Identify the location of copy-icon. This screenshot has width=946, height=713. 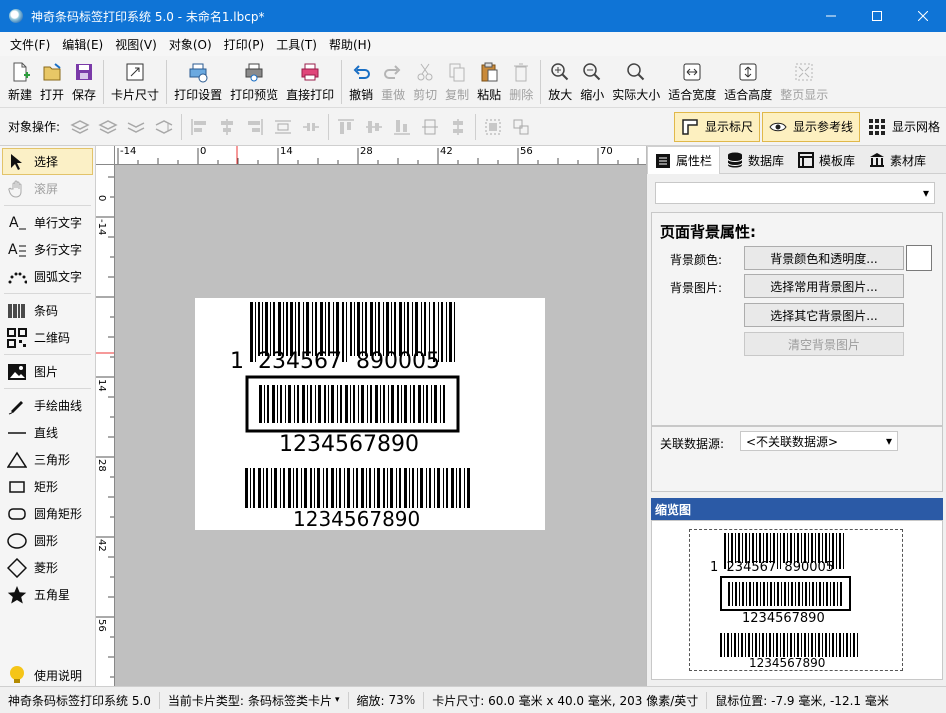
(457, 72).